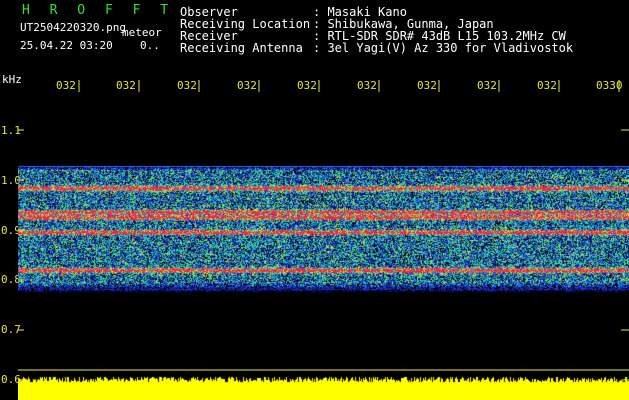 The image size is (629, 400). What do you see at coordinates (150, 45) in the screenshot?
I see `meteor-count: 0..` at bounding box center [150, 45].